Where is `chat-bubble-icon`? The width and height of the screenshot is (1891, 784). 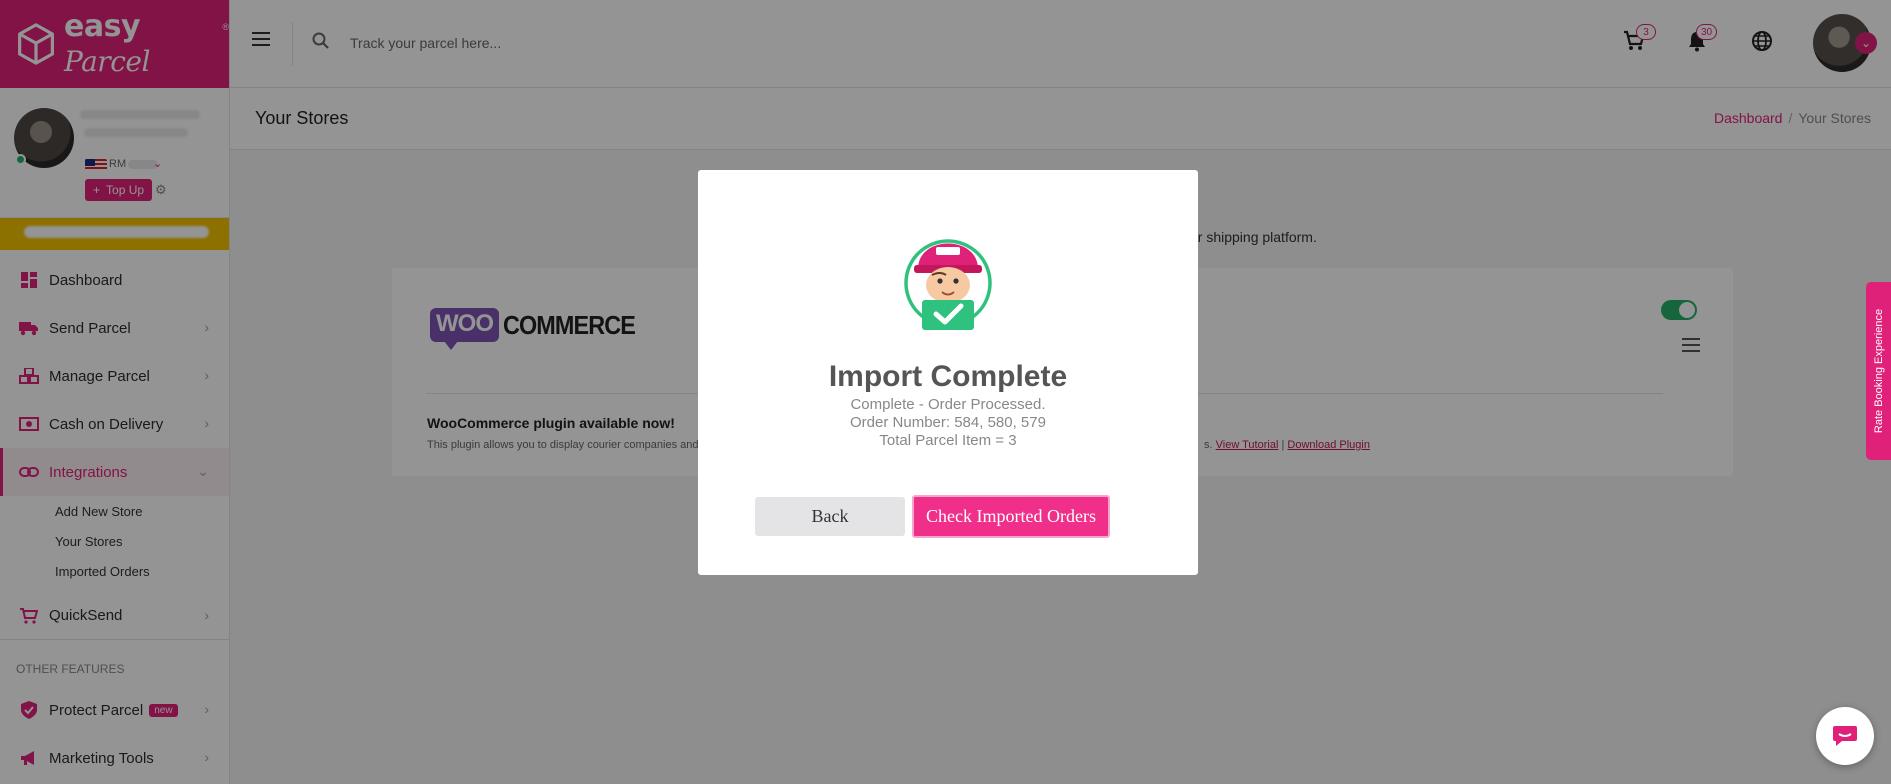
chat-bubble-icon is located at coordinates (1845, 736).